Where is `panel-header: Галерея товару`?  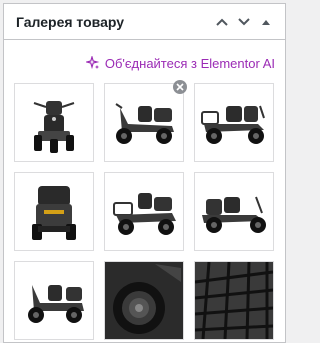 panel-header: Галерея товару is located at coordinates (144, 22).